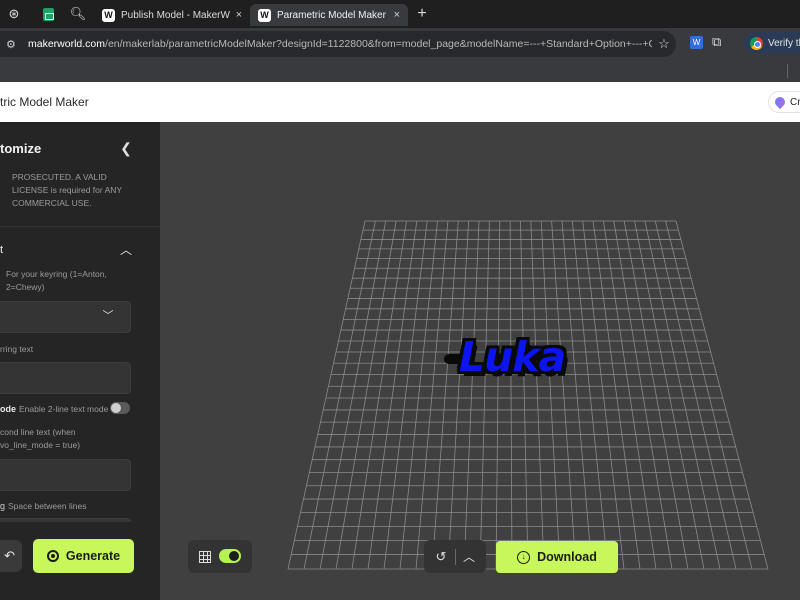  Describe the element at coordinates (78, 14) in the screenshot. I see `search-icon: 🔍︎` at that location.